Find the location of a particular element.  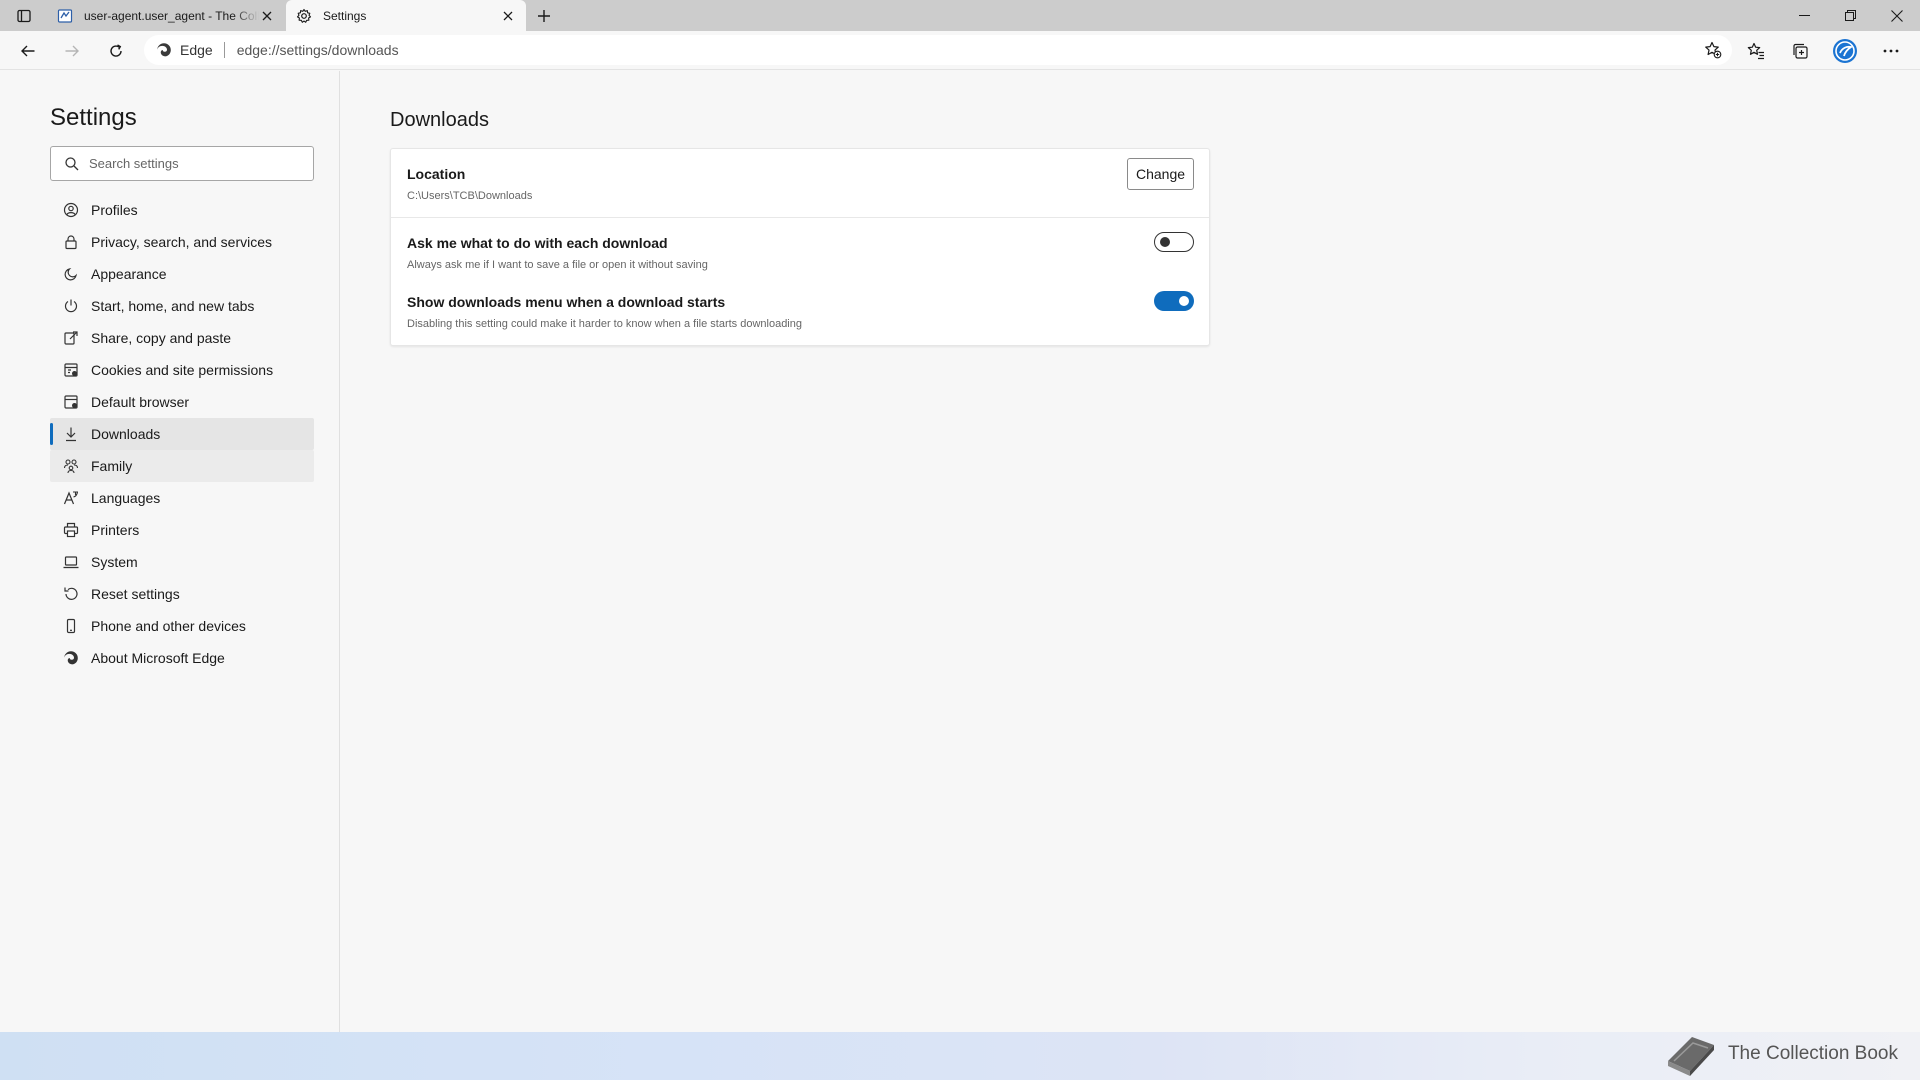

page-title: Downloads is located at coordinates (439, 120).